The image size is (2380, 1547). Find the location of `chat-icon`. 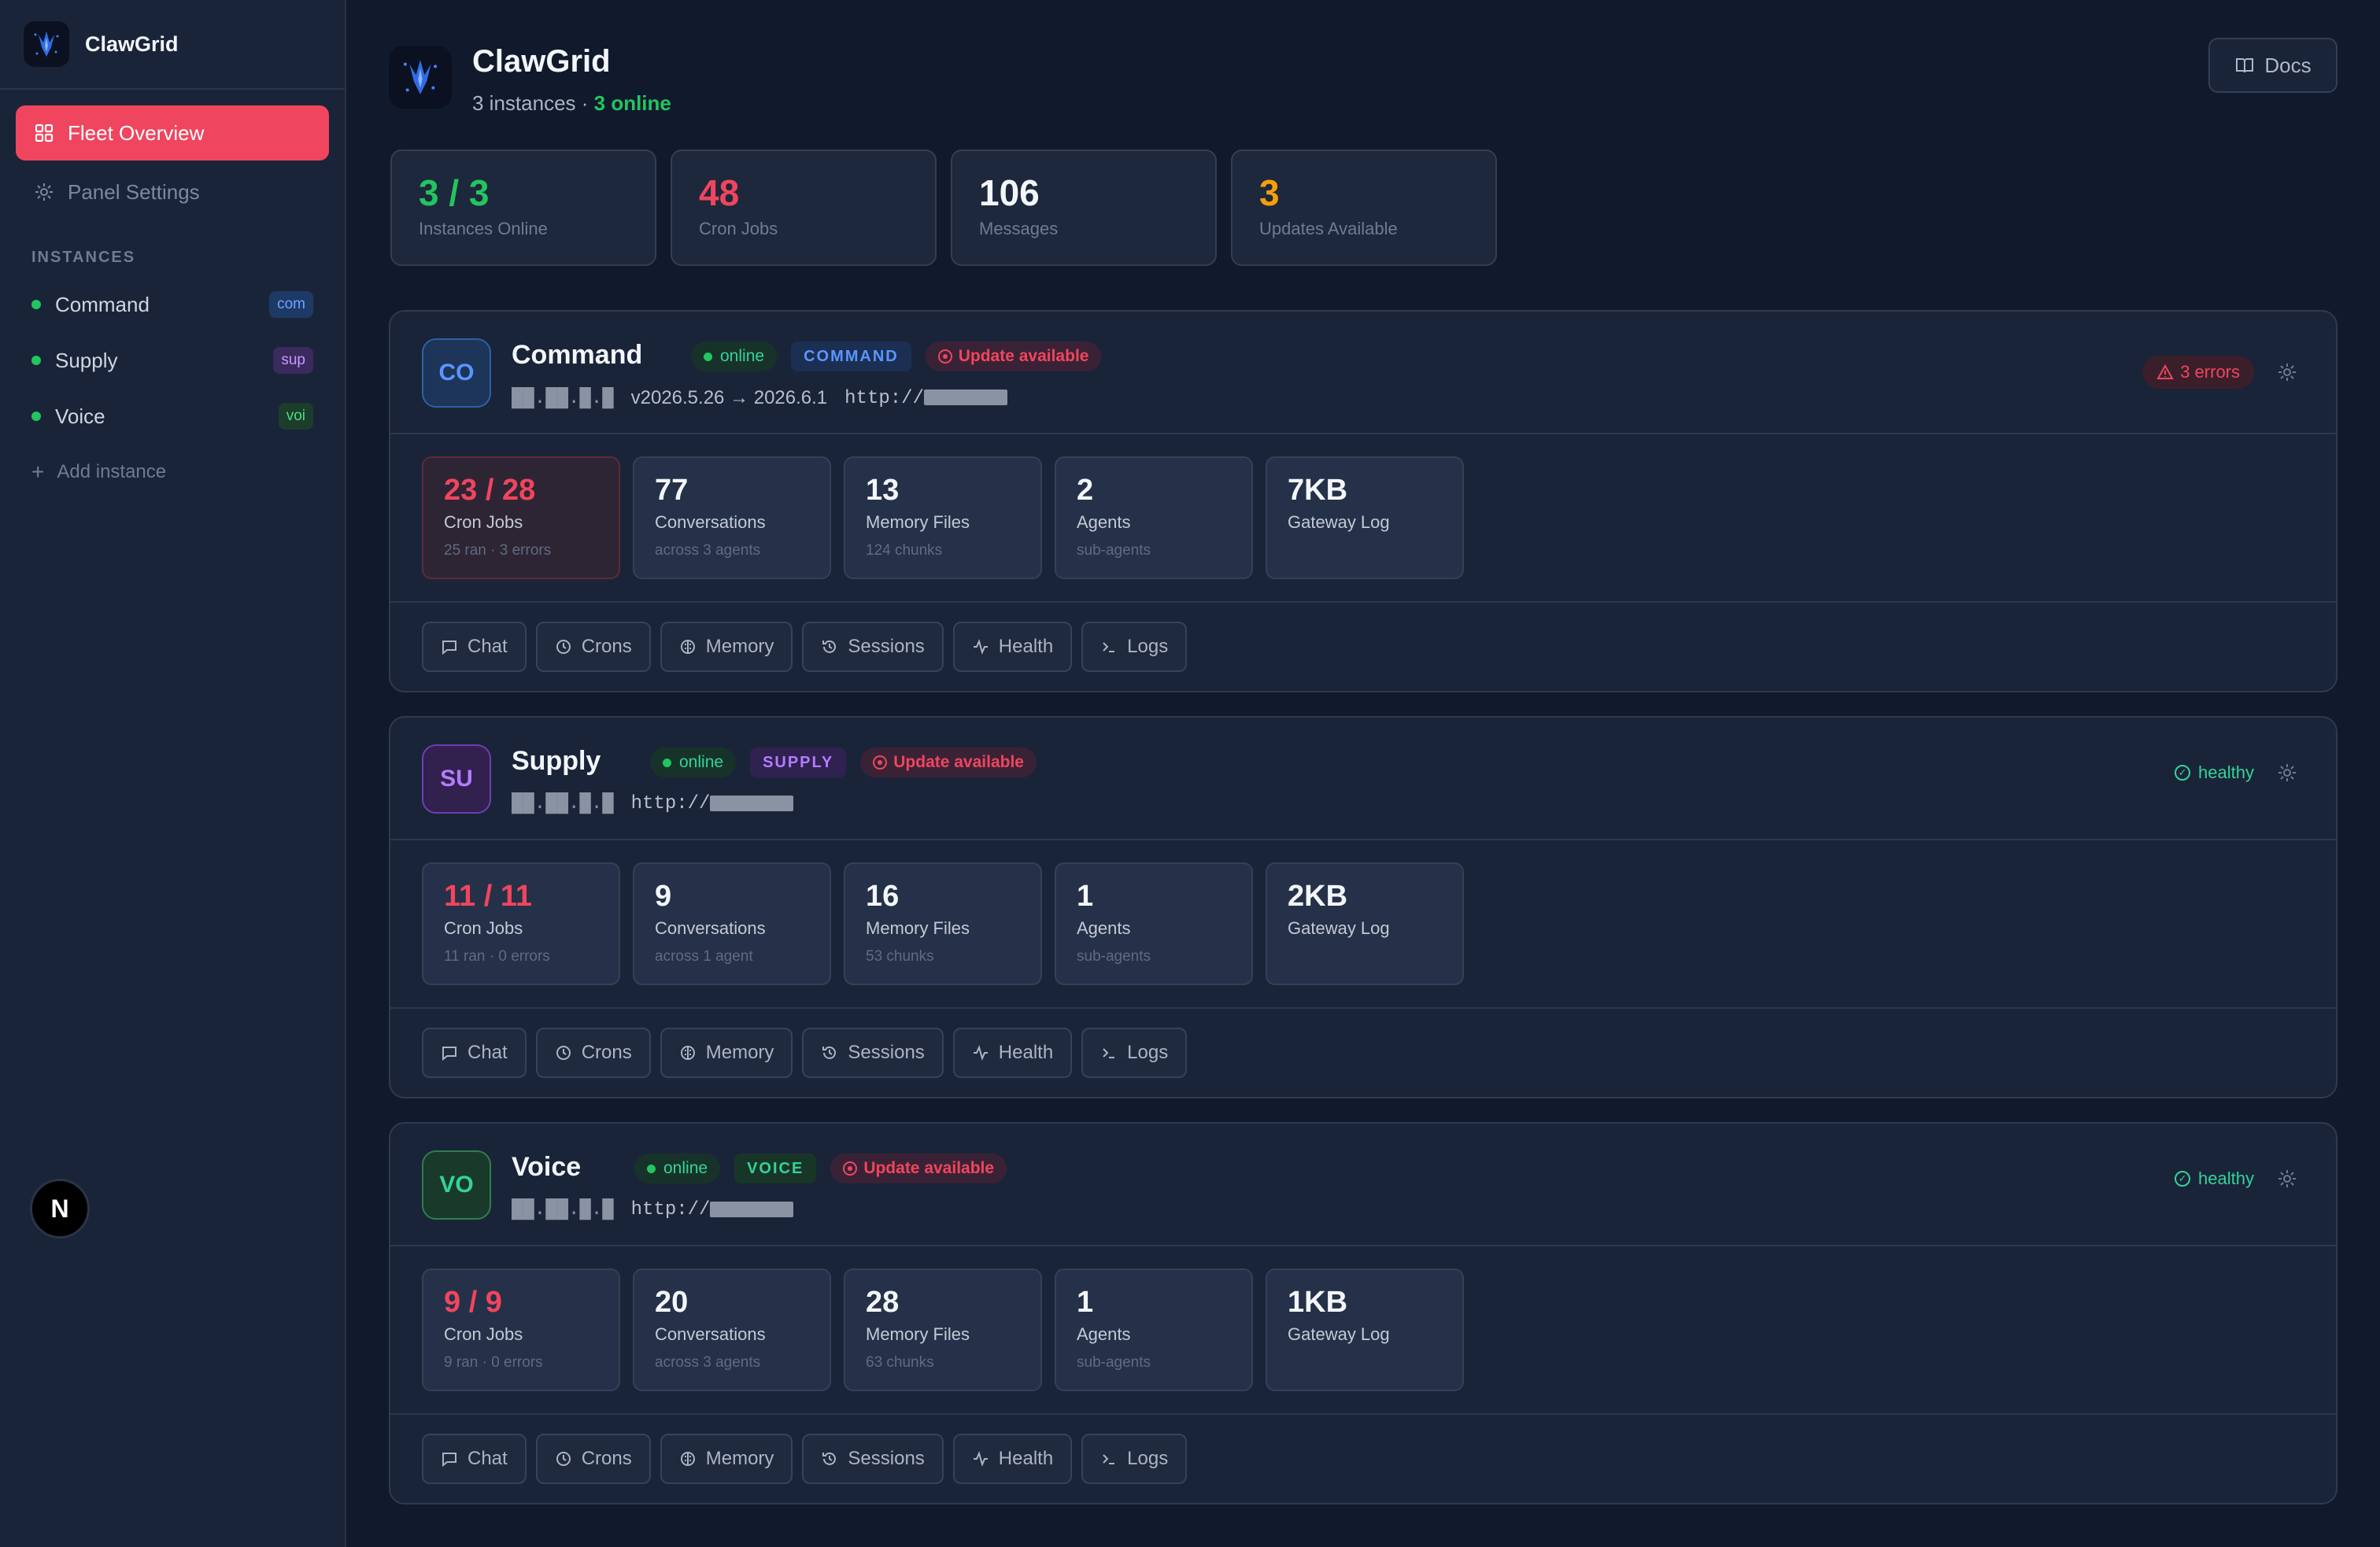

chat-icon is located at coordinates (449, 1052).